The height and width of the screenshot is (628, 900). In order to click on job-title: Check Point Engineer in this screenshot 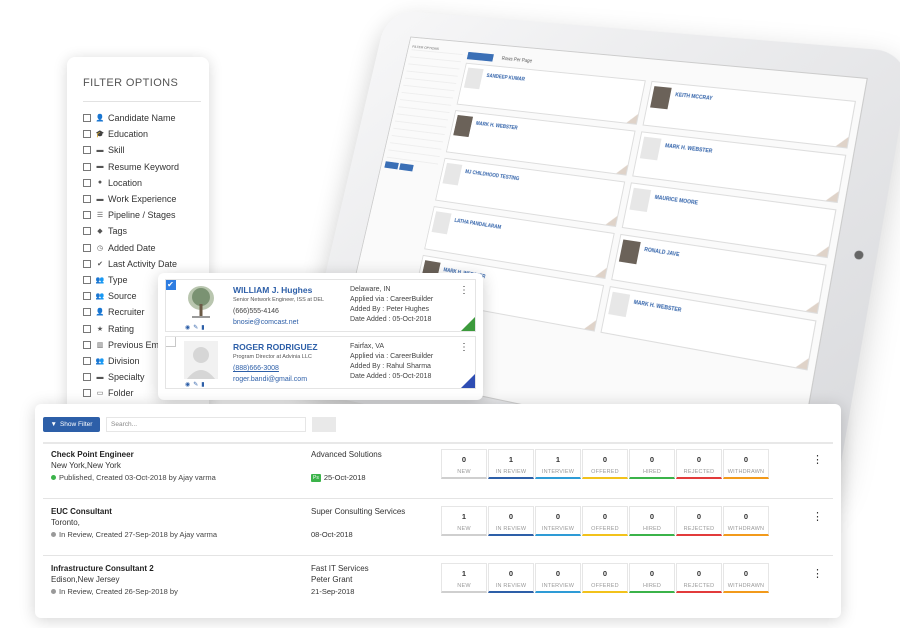, I will do `click(92, 454)`.